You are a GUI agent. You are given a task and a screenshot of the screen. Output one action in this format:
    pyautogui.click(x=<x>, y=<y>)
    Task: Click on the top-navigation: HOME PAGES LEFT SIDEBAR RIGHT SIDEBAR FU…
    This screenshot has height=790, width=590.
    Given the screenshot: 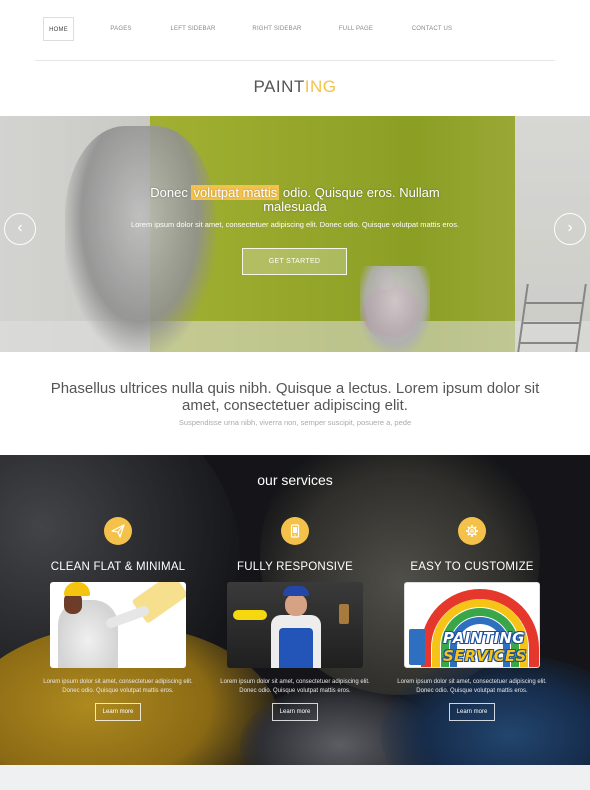 What is the action you would take?
    pyautogui.click(x=295, y=30)
    